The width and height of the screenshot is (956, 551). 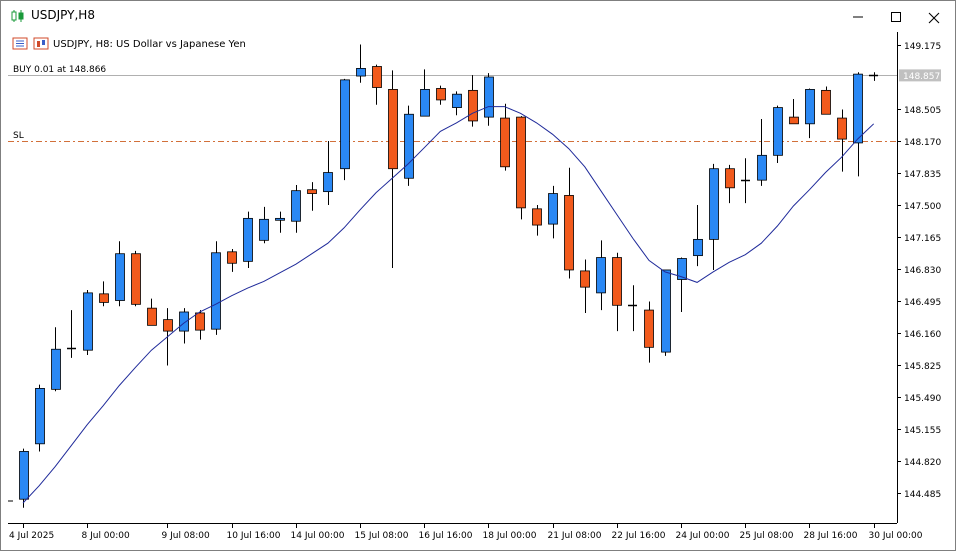 I want to click on time-tick-label: 8 Jul 00:00, so click(x=106, y=536).